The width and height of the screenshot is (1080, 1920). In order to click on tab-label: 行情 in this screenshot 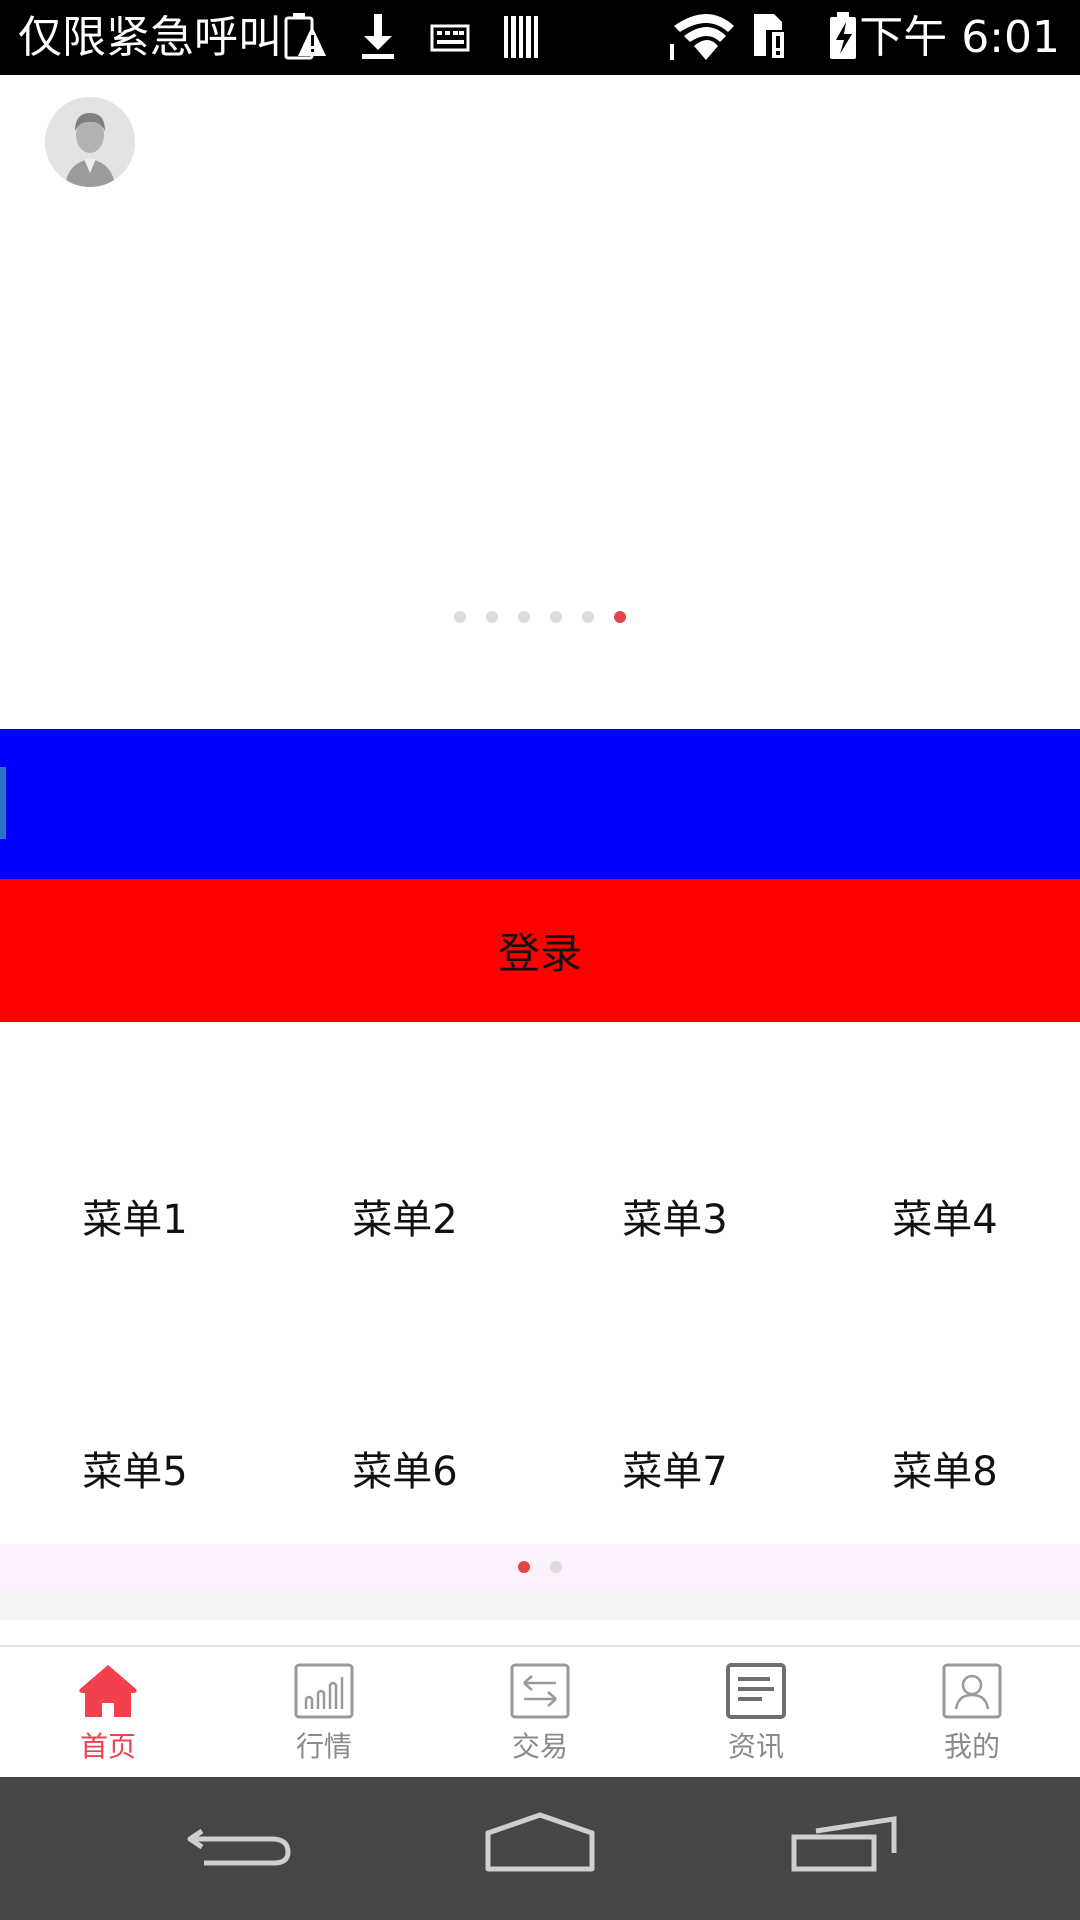, I will do `click(323, 1746)`.